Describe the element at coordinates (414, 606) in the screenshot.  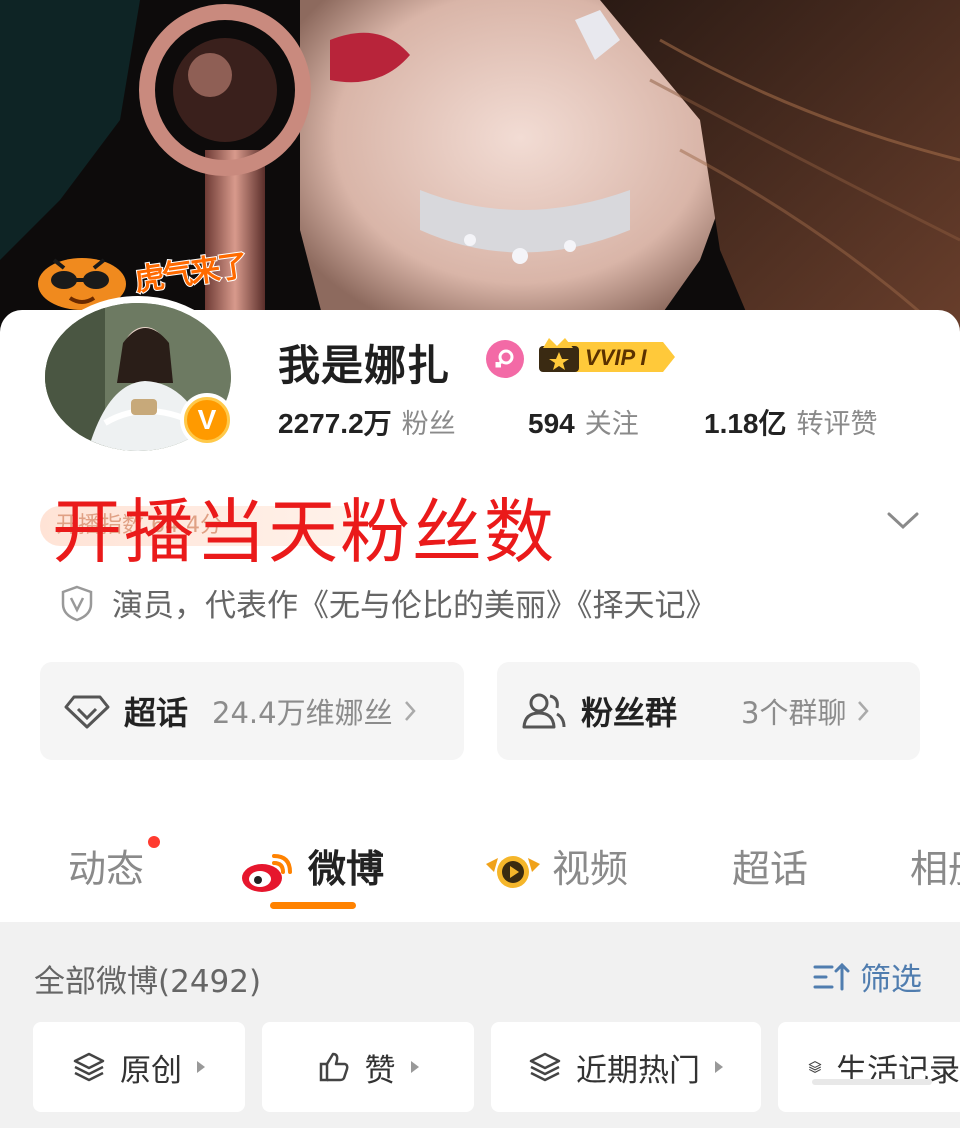
I see `bio-text: 演员，代表作《无与伦比的美丽》《择天记》` at that location.